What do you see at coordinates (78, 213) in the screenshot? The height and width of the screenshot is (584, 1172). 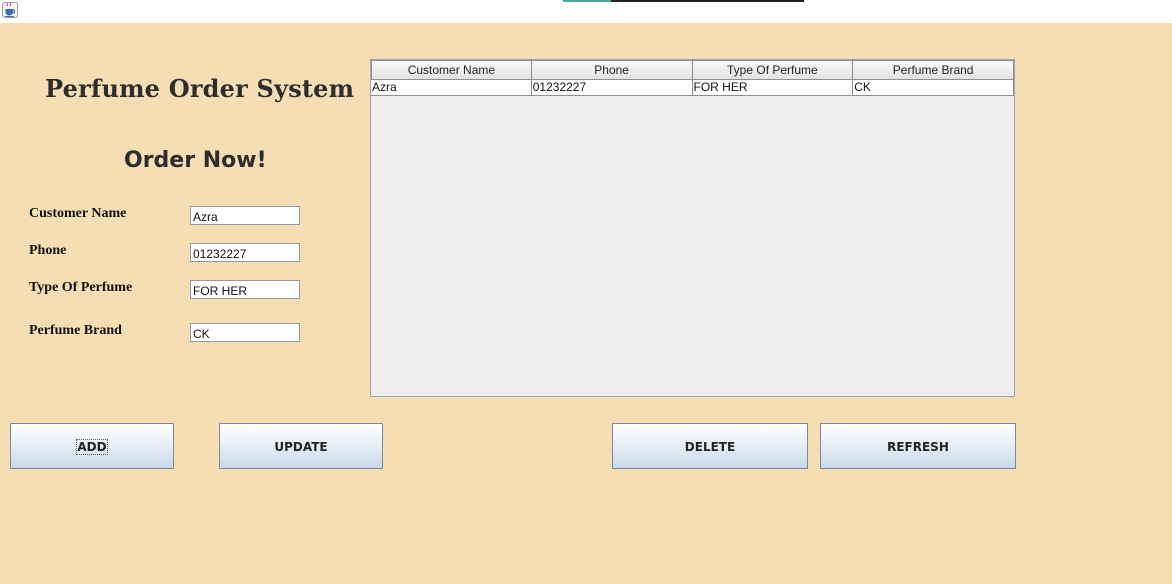 I see `customer-name-label: Customer Name` at bounding box center [78, 213].